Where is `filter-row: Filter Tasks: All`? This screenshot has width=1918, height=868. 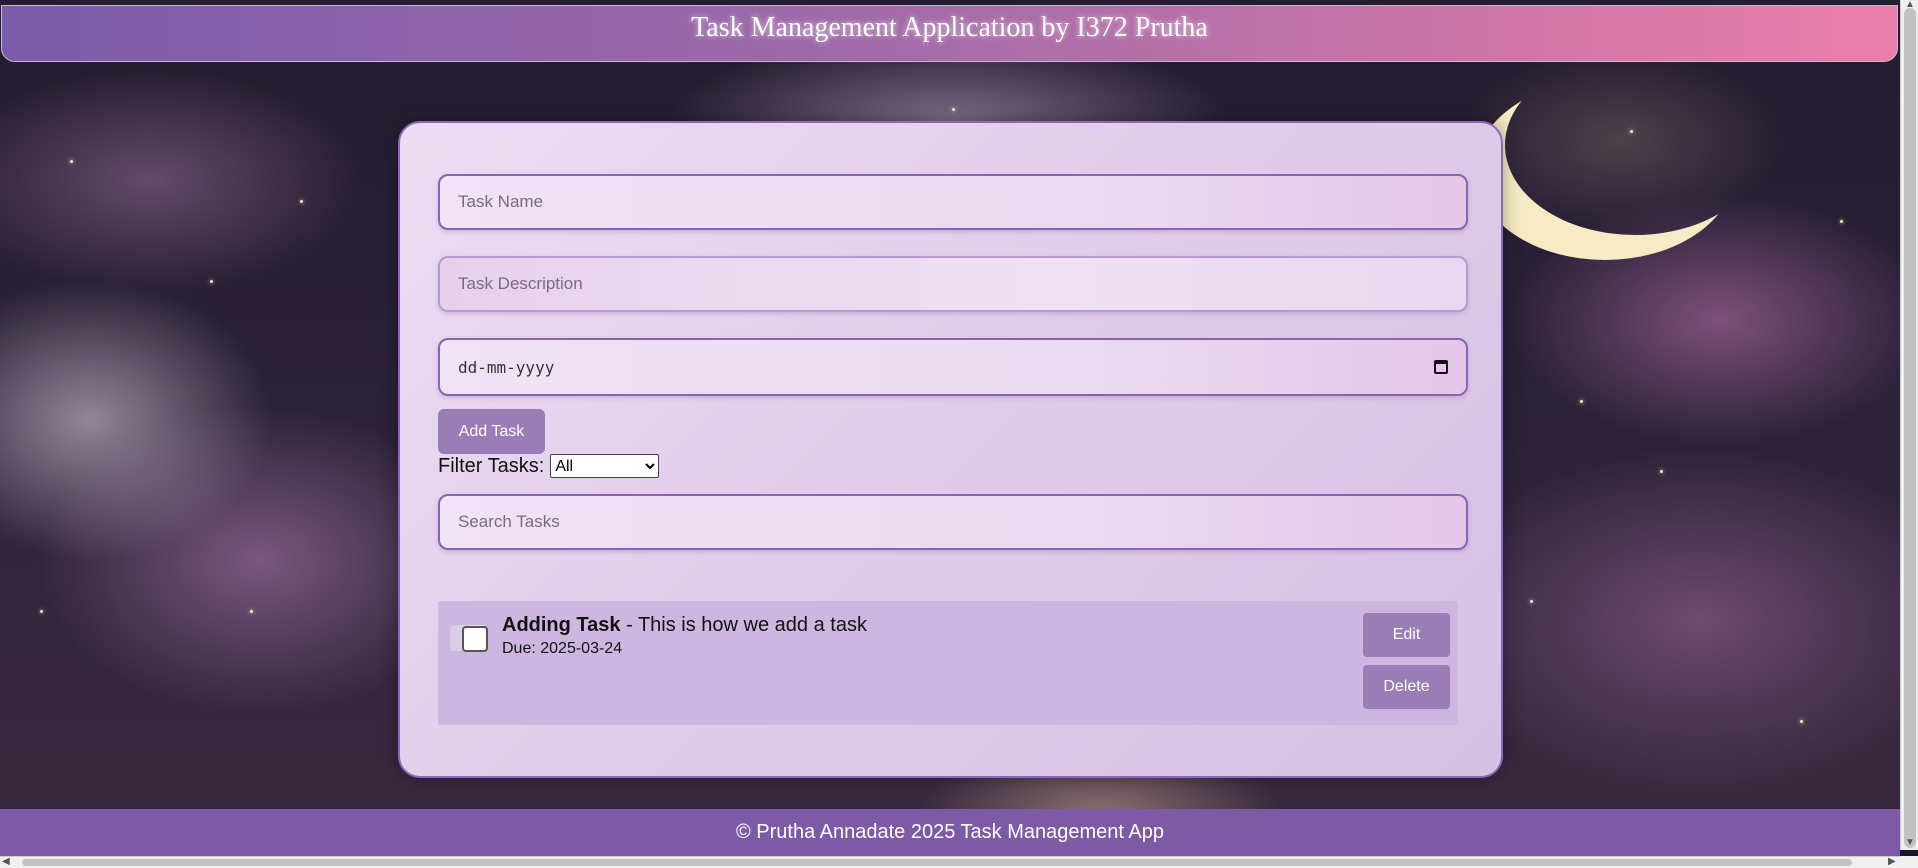
filter-row: Filter Tasks: All is located at coordinates (549, 466).